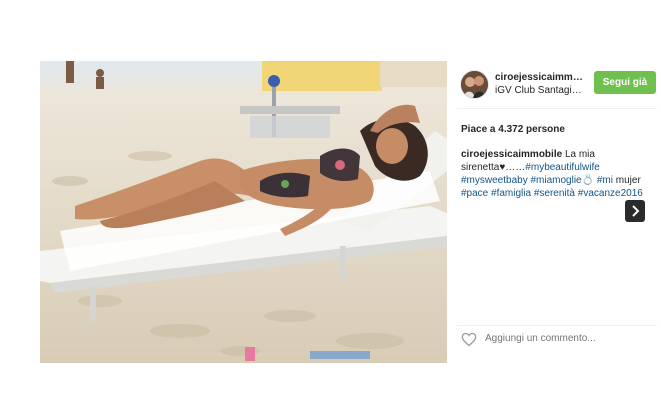 This screenshot has width=661, height=414. Describe the element at coordinates (605, 180) in the screenshot. I see `hashtag-link: #mi` at that location.